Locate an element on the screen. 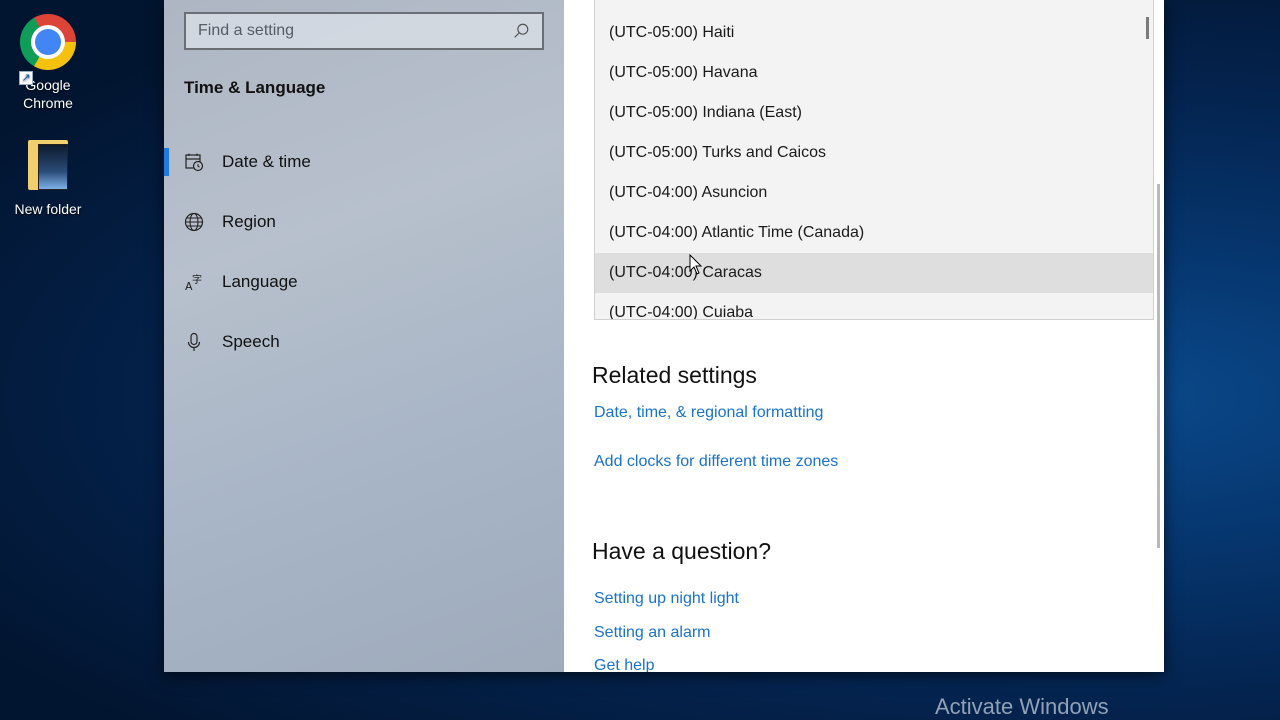 This screenshot has height=720, width=1280. desktop-icon-new-folder: New folder is located at coordinates (48, 179).